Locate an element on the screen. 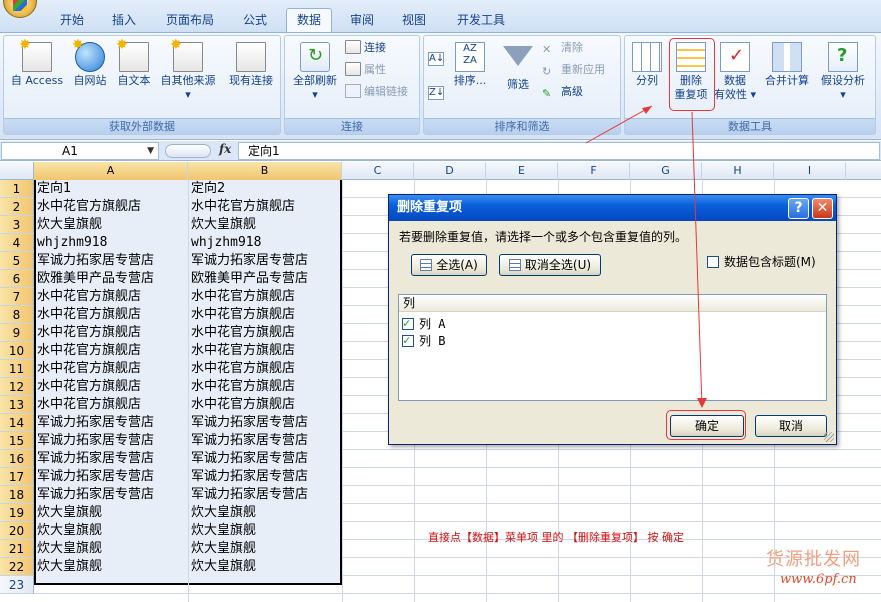 This screenshot has height=602, width=881. row-header-19: 19 is located at coordinates (17, 513).